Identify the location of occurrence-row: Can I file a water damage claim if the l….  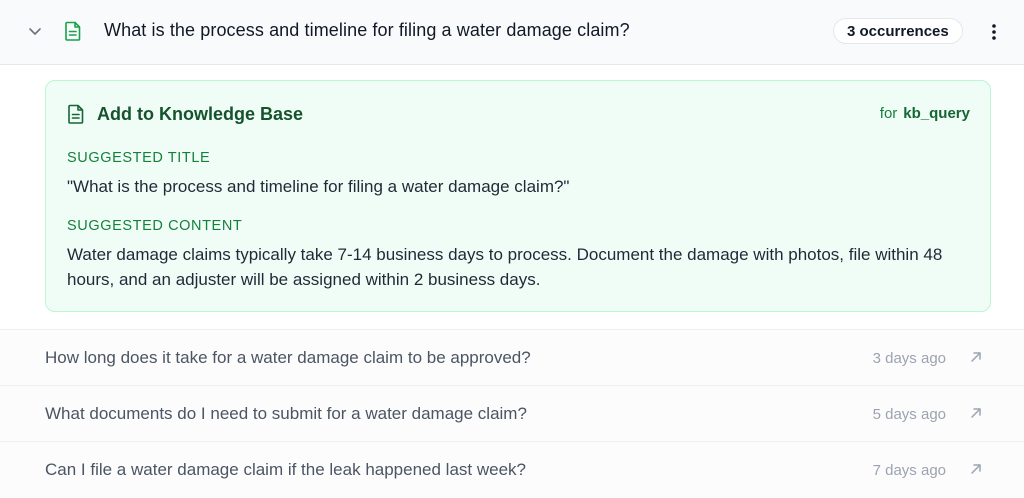
(512, 469).